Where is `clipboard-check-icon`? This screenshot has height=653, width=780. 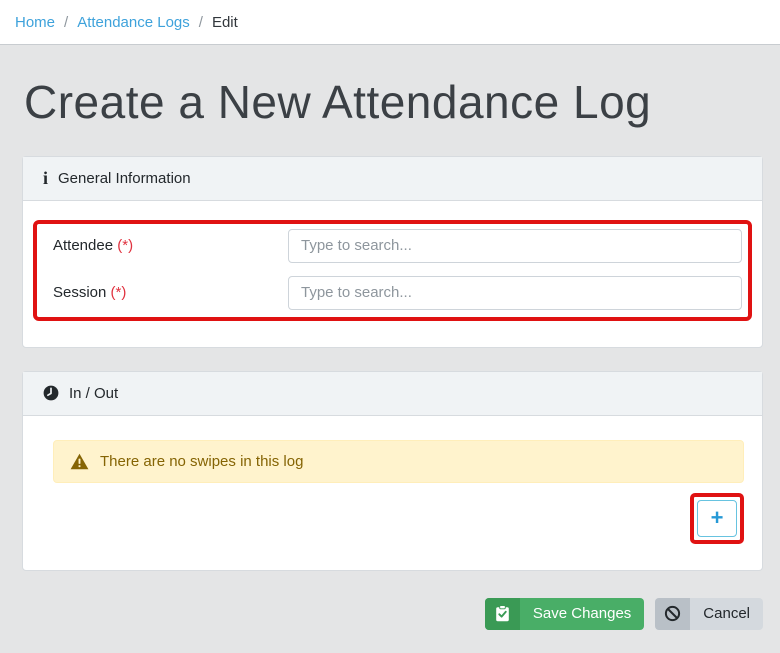 clipboard-check-icon is located at coordinates (502, 613).